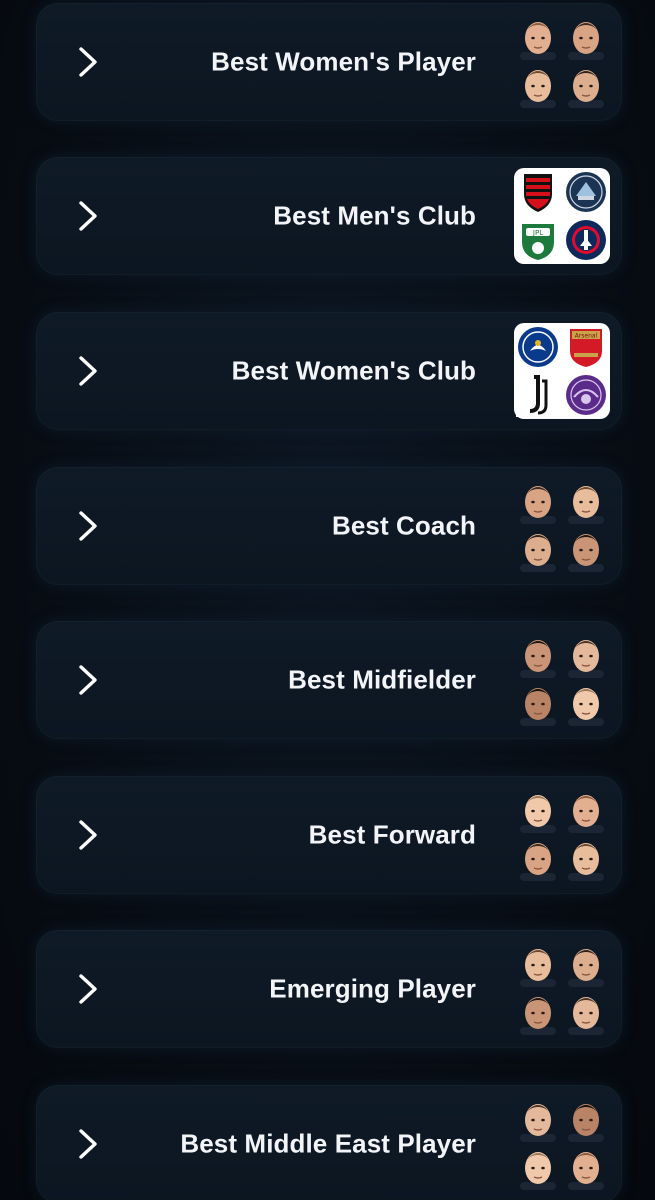  Describe the element at coordinates (382, 679) in the screenshot. I see `category-label: Best Midfielder` at that location.